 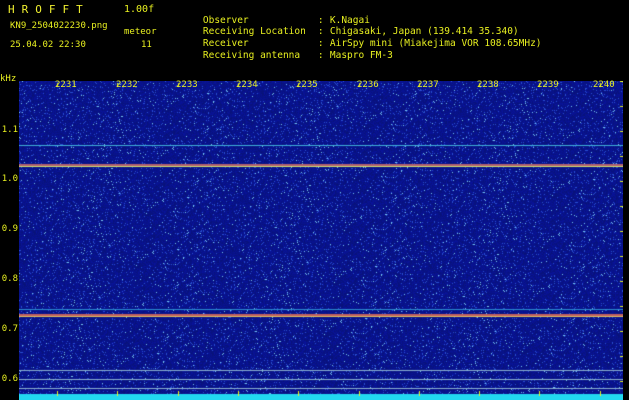 I want to click on app-brand: HROFFT, so click(x=49, y=9).